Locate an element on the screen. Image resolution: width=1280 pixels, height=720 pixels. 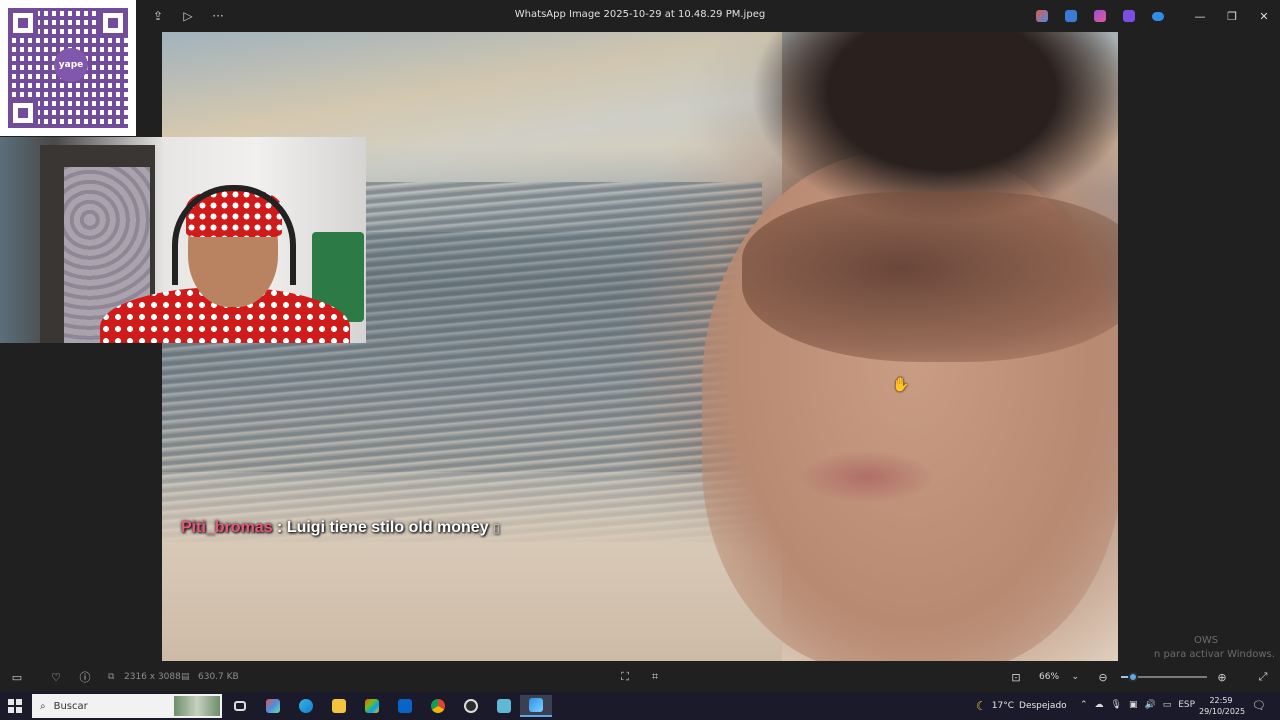
system-tray: ⌃ ☁ 🎙 ▣ 🔊 ▭ ESP is located at coordinates (1137, 705).